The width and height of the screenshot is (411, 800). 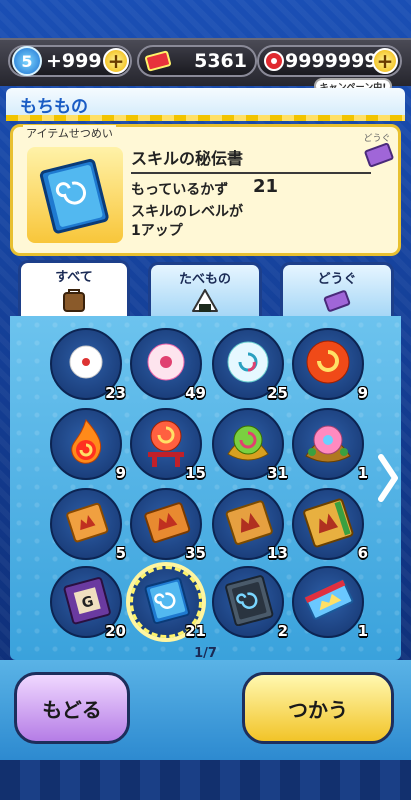 I want to click on swirl-orb-icon, so click(x=248, y=362).